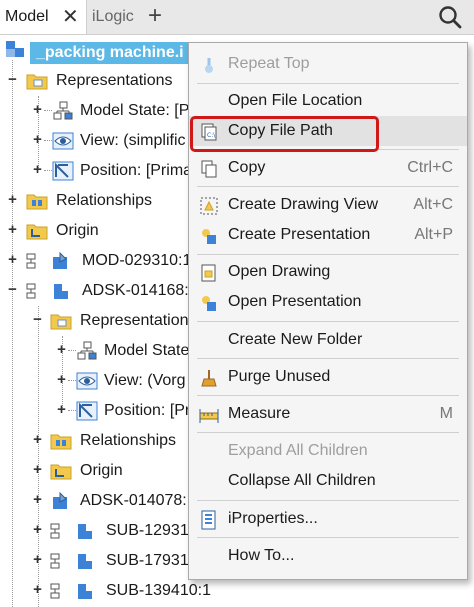 This screenshot has height=607, width=474. I want to click on tree-label: Relationships, so click(104, 200).